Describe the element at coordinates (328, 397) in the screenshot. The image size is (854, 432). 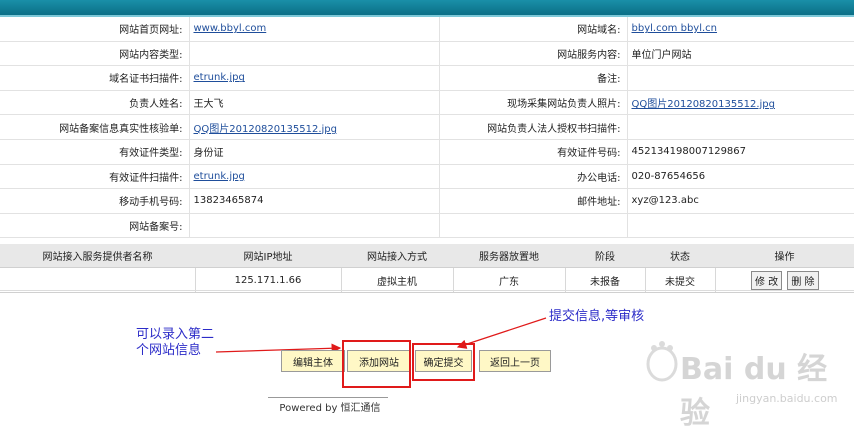
I see `footer-rule` at that location.